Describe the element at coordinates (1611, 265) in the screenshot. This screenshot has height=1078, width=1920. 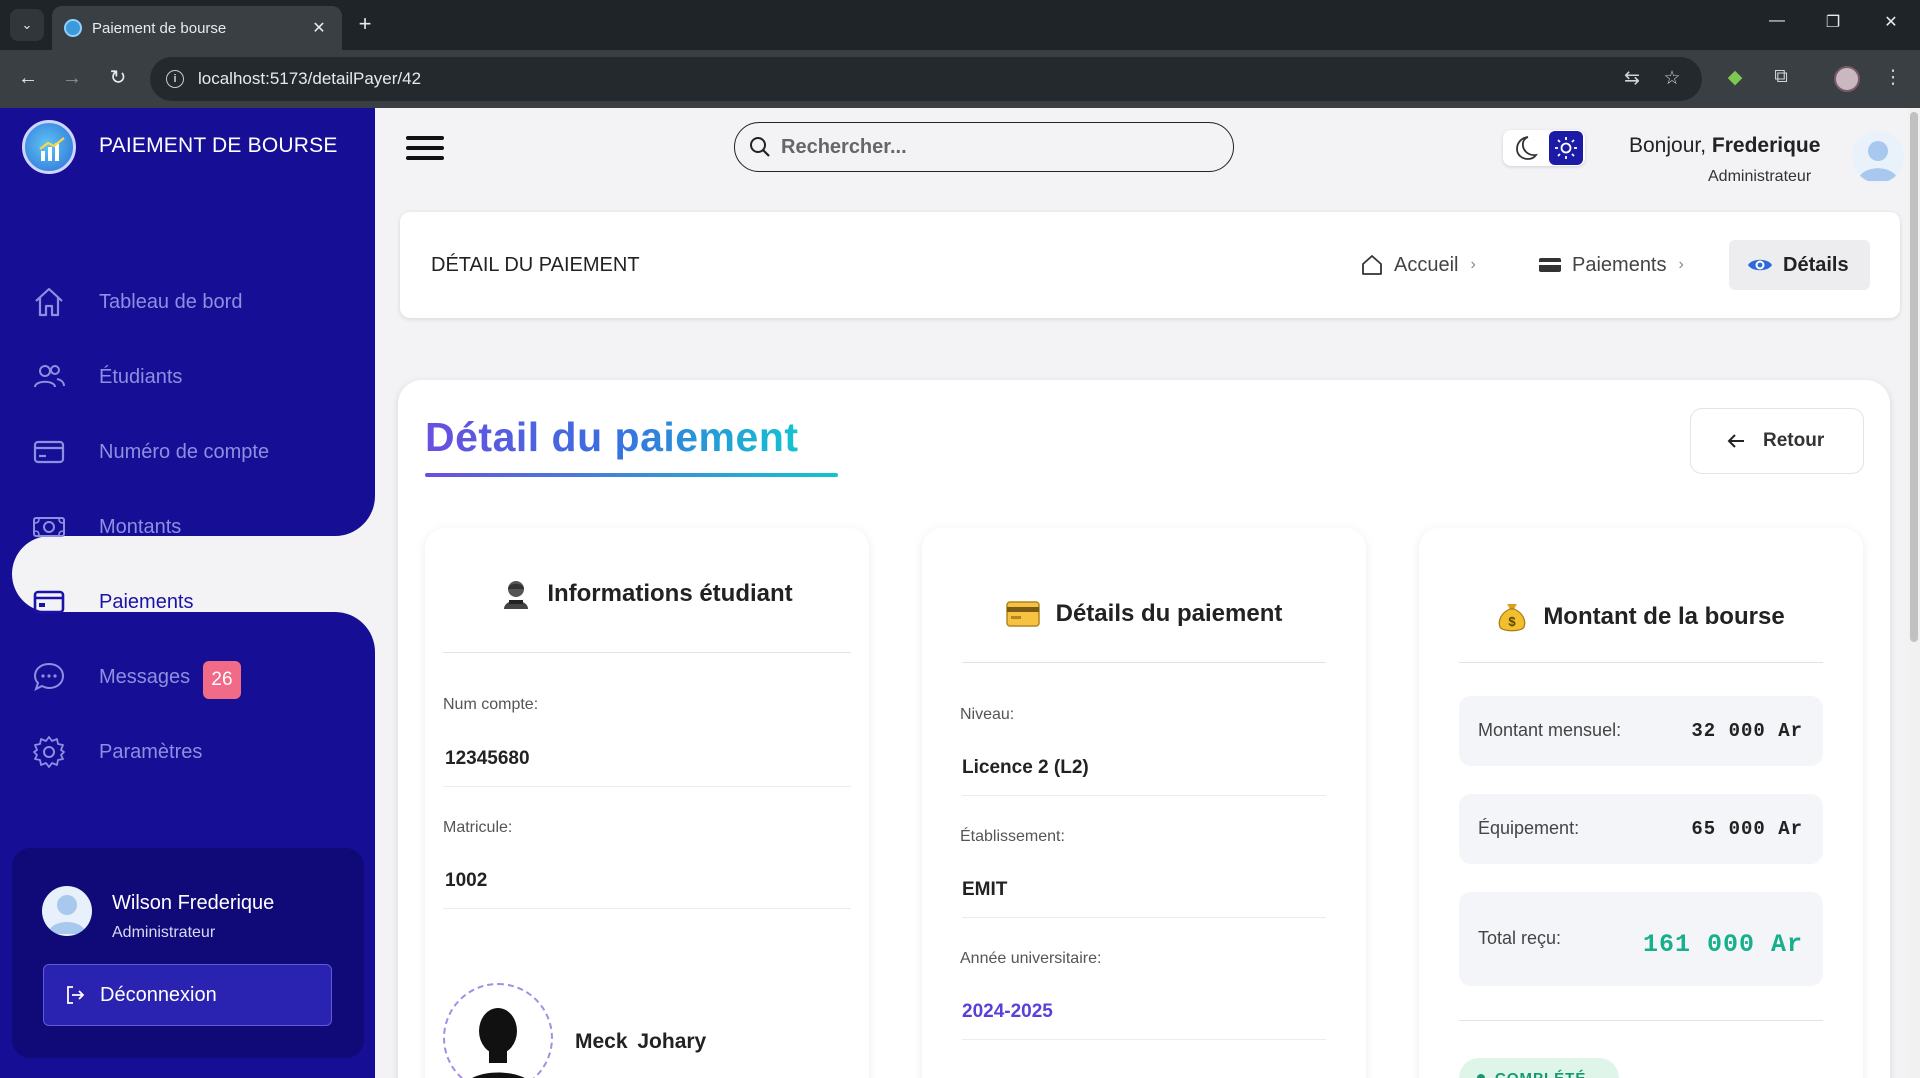
I see `breadcrumb-payments: Paiements ›` at that location.